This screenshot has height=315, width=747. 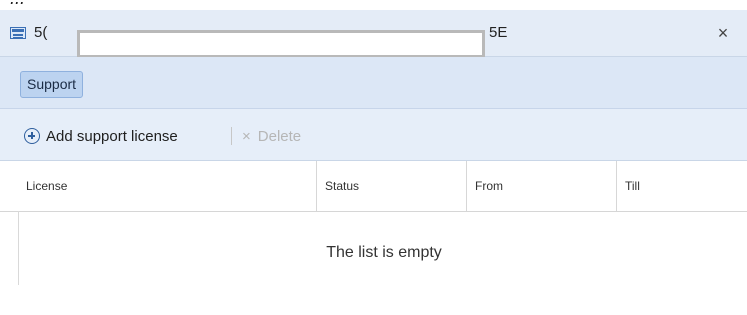 I want to click on close-button: ×, so click(x=723, y=33).